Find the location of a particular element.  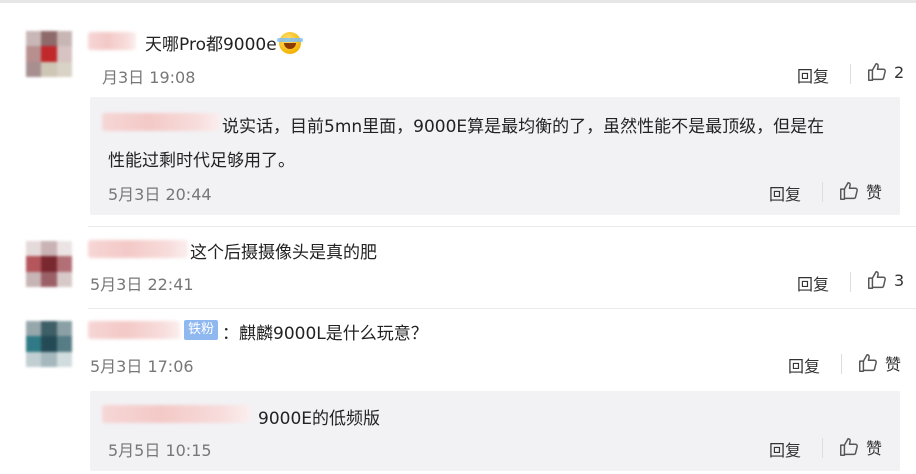

reply-time: 5月5日 10:15 is located at coordinates (160, 450).